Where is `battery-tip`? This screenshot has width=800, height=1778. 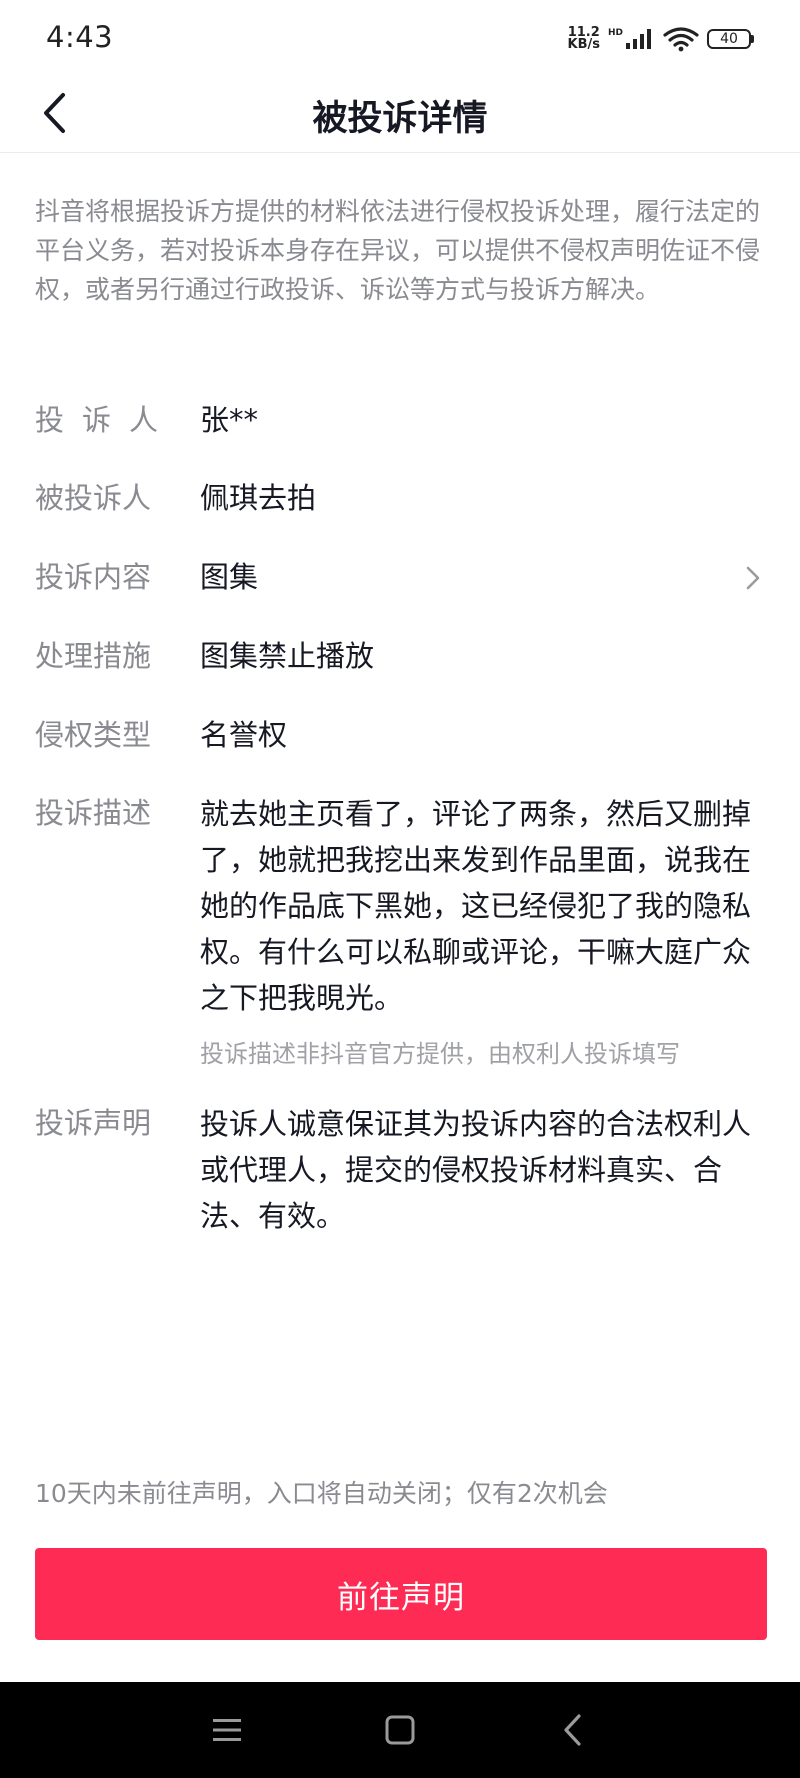 battery-tip is located at coordinates (752, 39).